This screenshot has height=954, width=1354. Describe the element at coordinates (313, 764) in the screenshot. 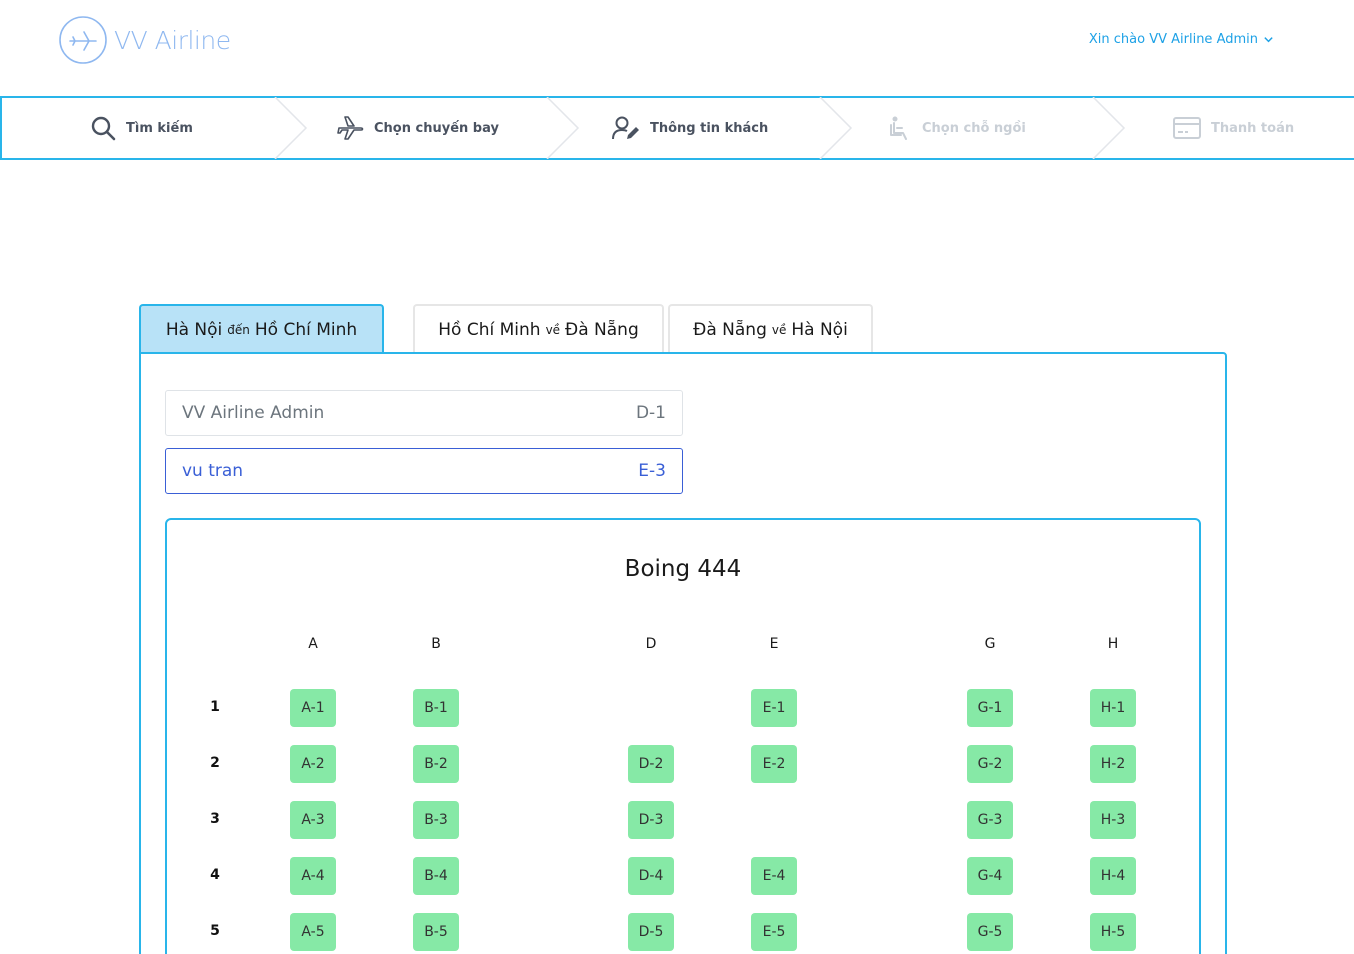

I see `seat-button: A-2` at that location.